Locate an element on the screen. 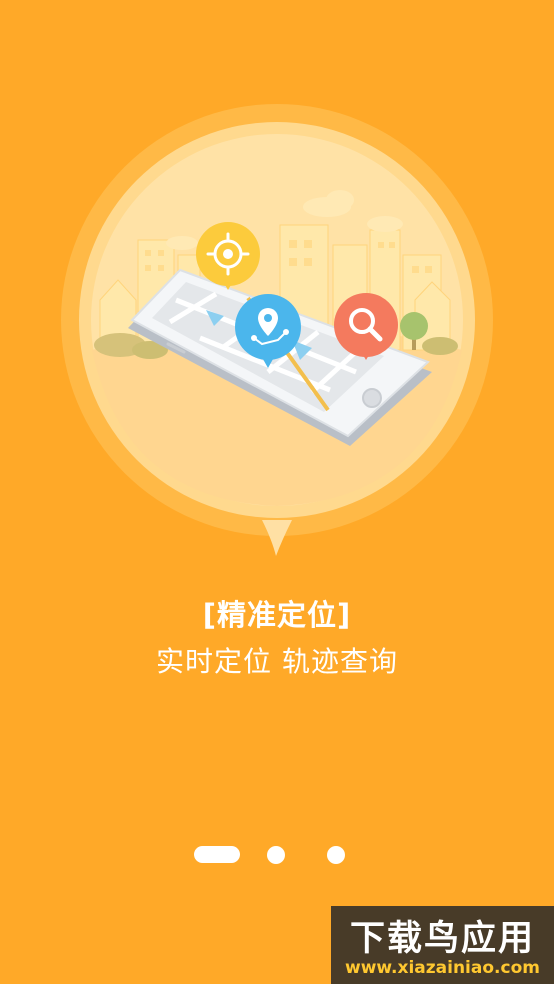  watermark: 下载鸟应用 www.xiazainiao.com is located at coordinates (442, 945).